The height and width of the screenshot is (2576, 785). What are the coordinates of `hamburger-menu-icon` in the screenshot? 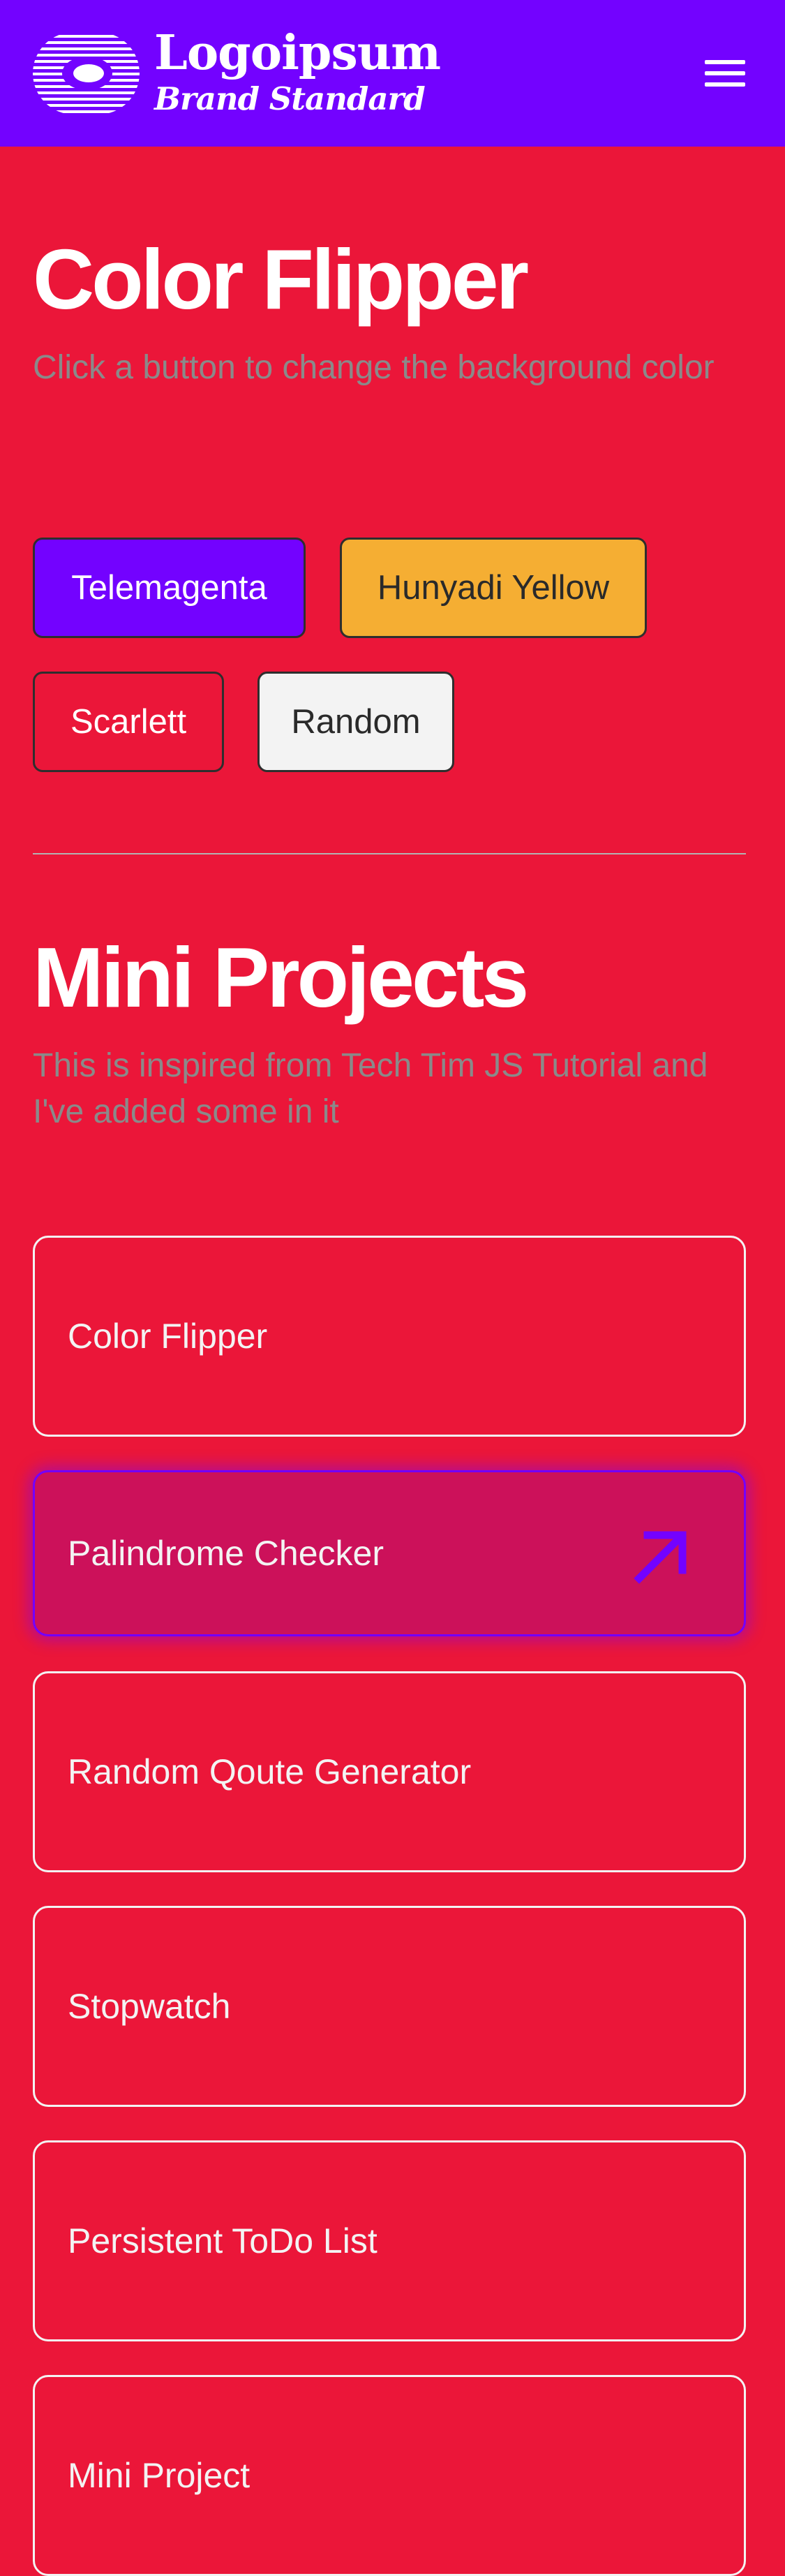 It's located at (725, 73).